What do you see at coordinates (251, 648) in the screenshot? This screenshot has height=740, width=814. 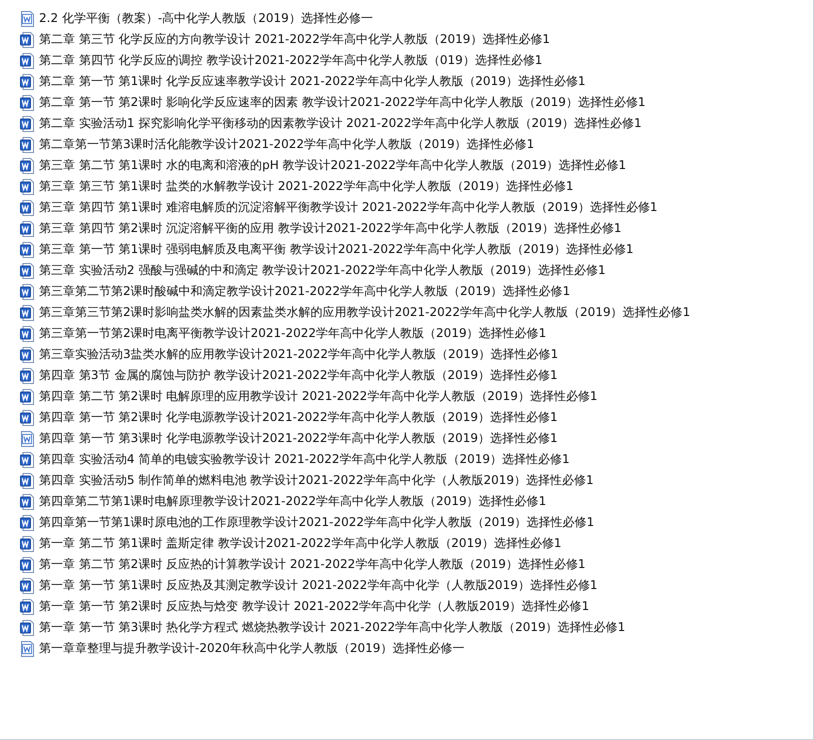 I see `file-name: 第一章章整理与提升教学设计-2020年秋高中化学人教版（2019）选择性必修一` at bounding box center [251, 648].